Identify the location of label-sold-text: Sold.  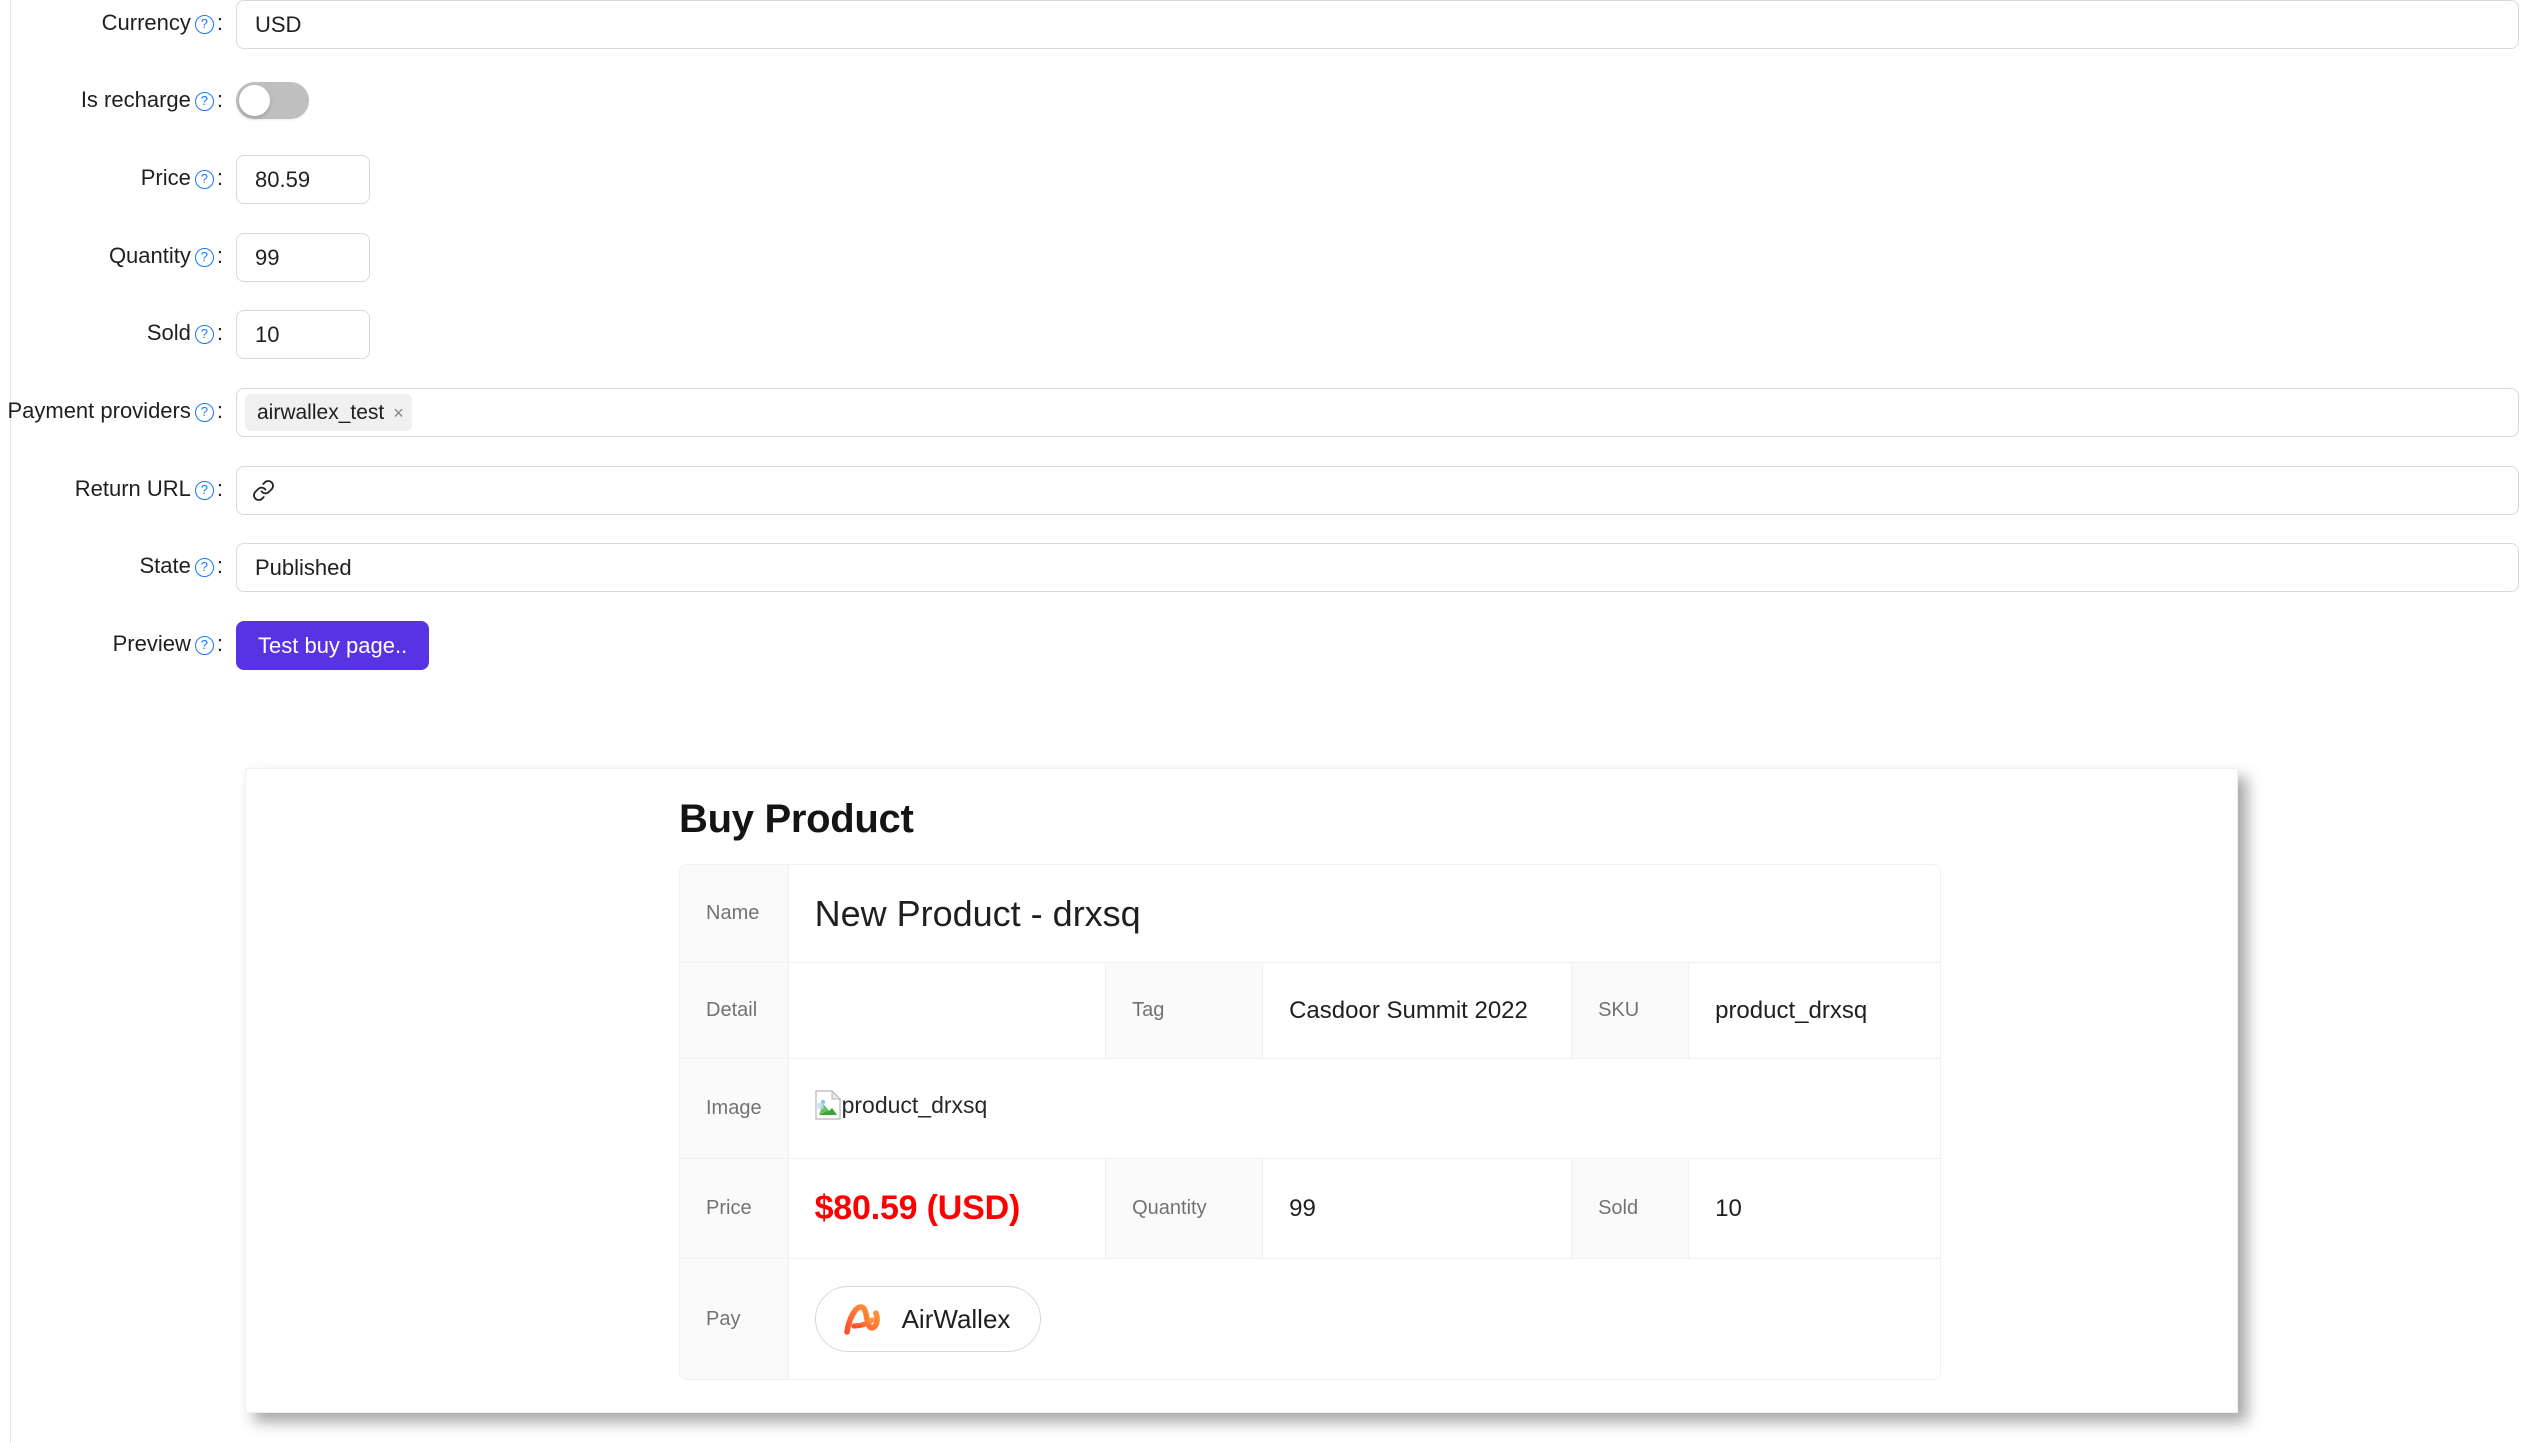
(168, 332).